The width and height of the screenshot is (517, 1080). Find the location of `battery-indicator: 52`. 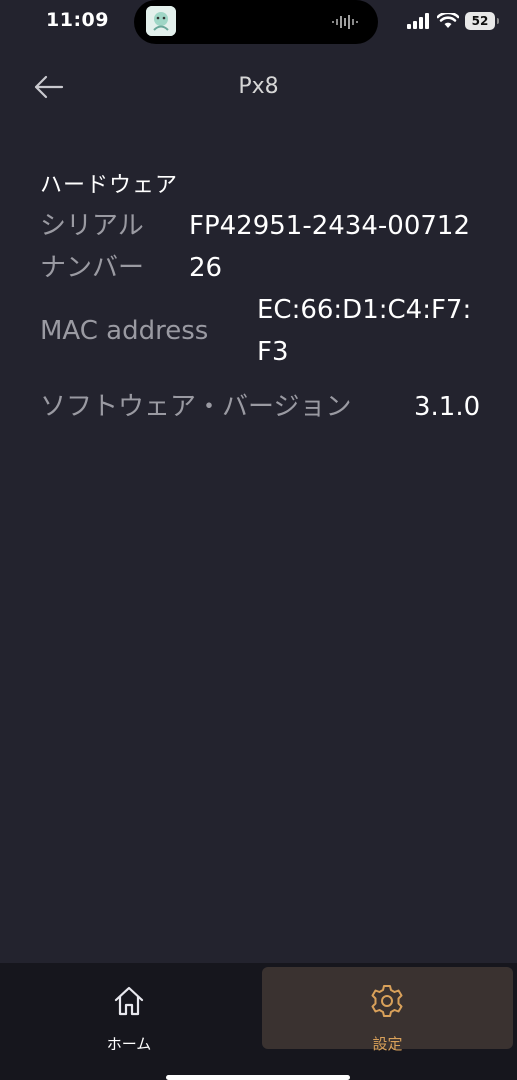

battery-indicator: 52 is located at coordinates (482, 21).